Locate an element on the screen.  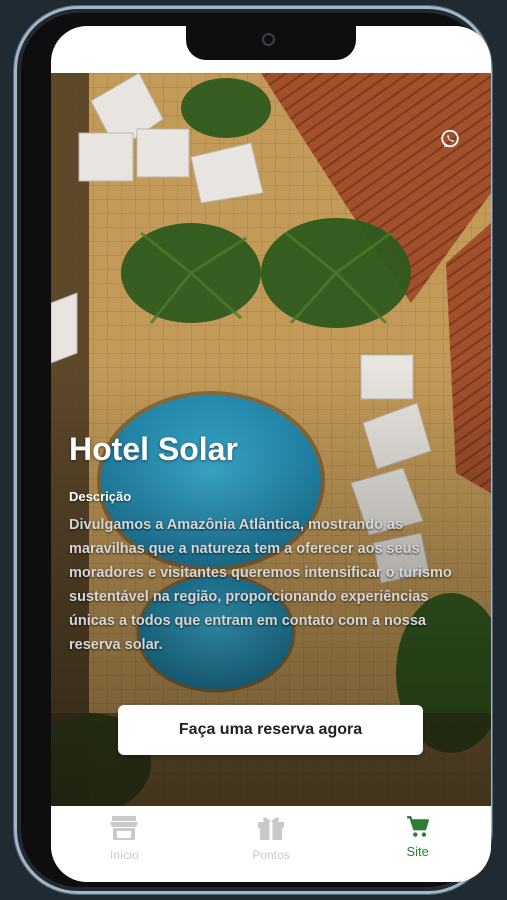
nav-item-pontos: Pontos is located at coordinates (271, 844).